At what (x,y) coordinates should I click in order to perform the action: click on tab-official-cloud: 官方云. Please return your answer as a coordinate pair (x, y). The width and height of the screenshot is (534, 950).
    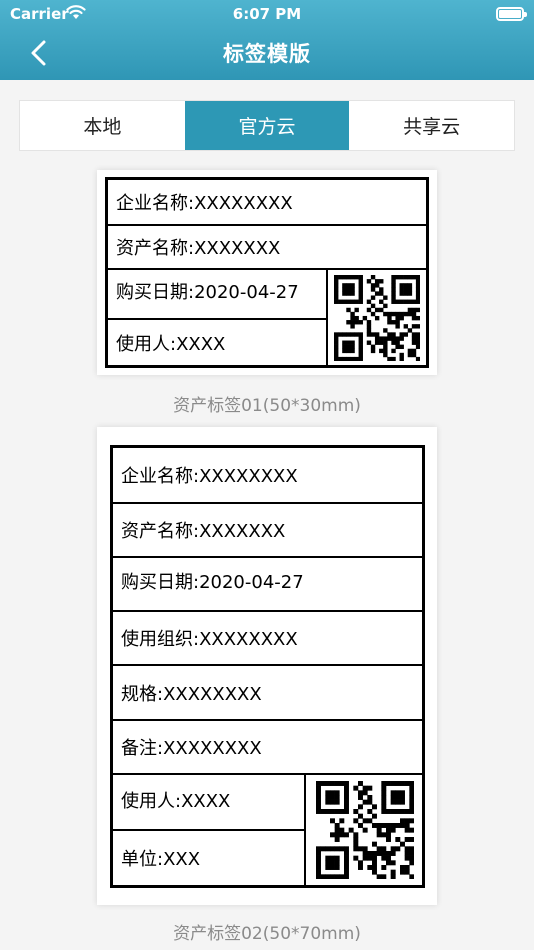
    Looking at the image, I should click on (267, 125).